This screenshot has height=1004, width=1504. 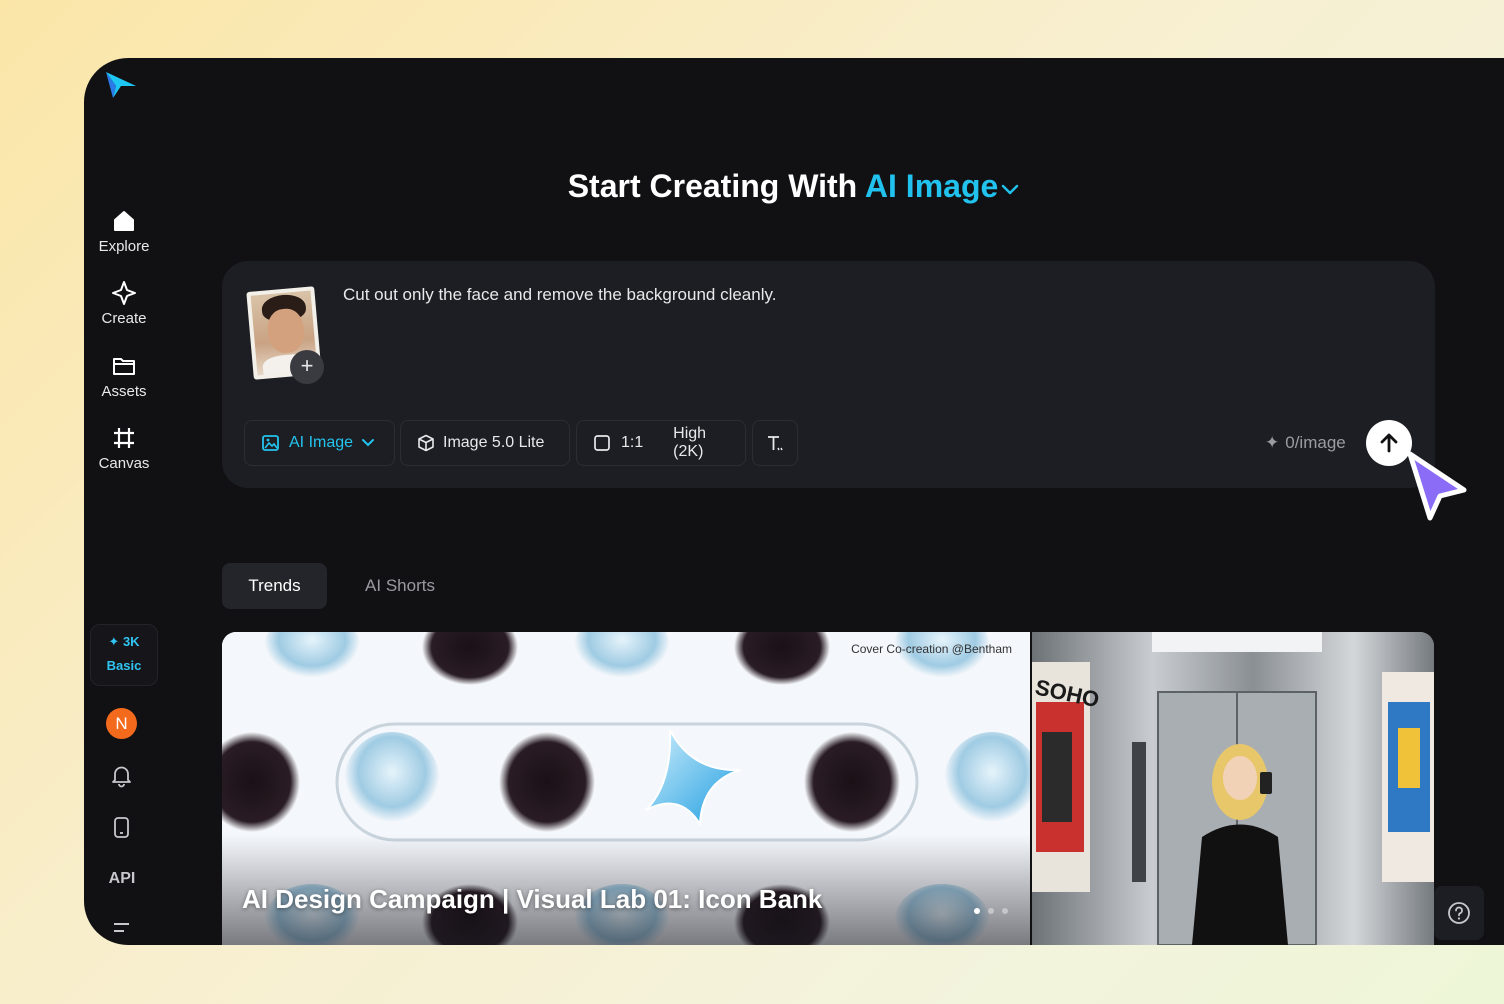 I want to click on text-format-icon, so click(x=775, y=443).